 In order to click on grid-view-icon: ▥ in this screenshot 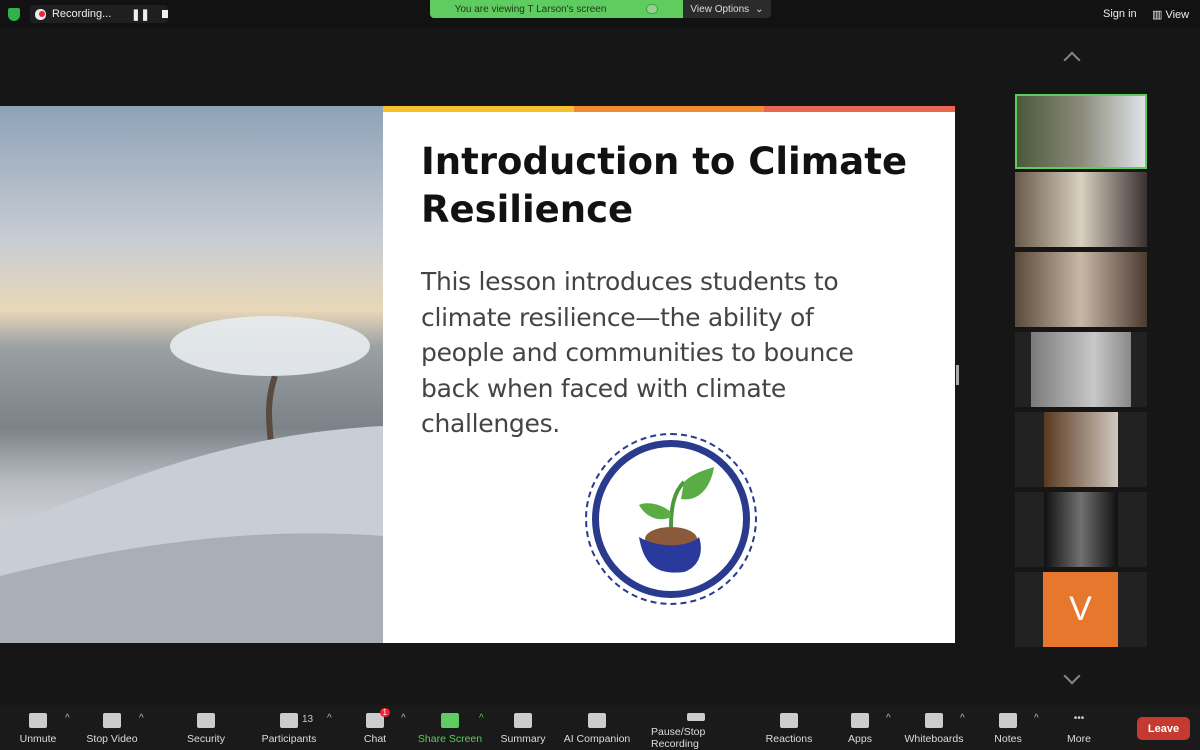, I will do `click(1159, 15)`.